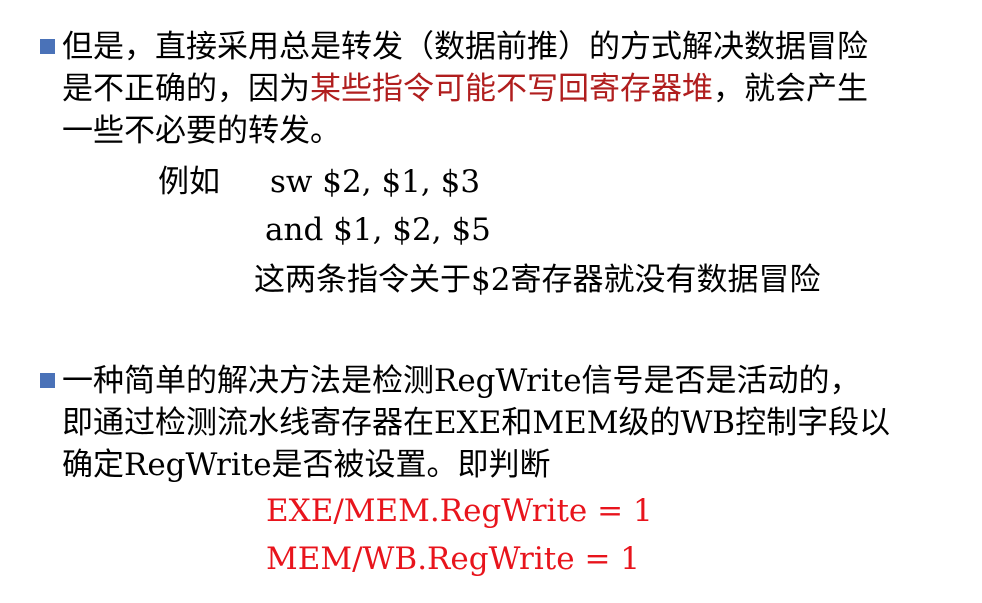  What do you see at coordinates (465, 47) in the screenshot?
I see `bullet-1-text-1: 但是，直接采用总是转发（数据前推）的方式解决数据冒险` at bounding box center [465, 47].